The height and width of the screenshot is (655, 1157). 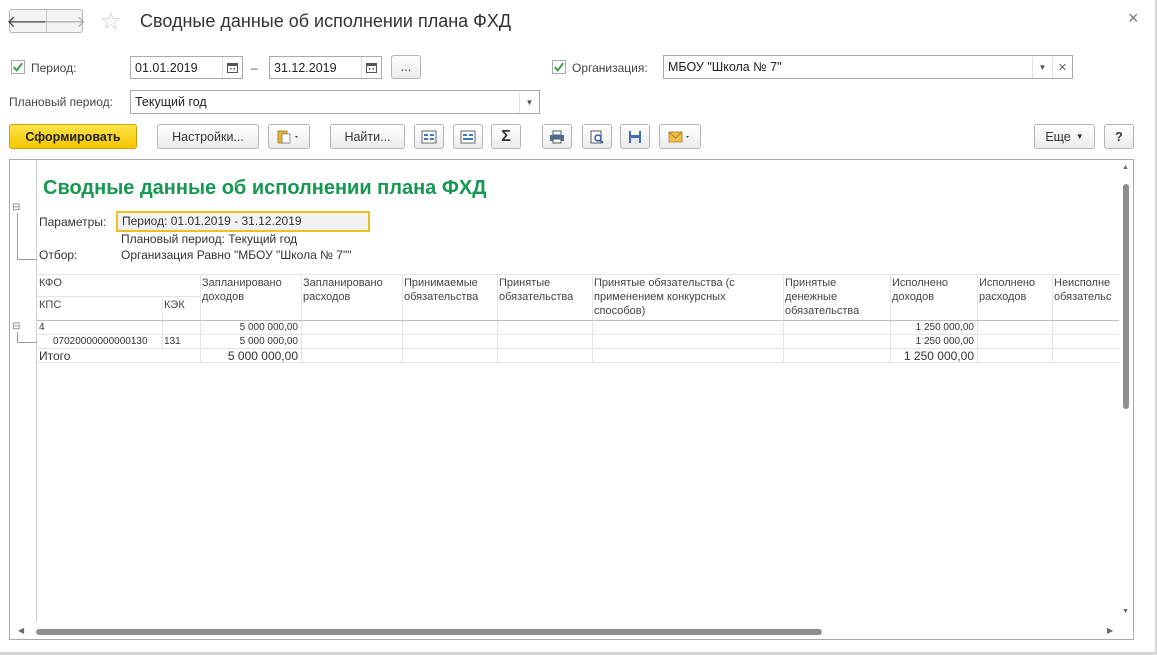 What do you see at coordinates (429, 632) in the screenshot?
I see `horizontal-scroll-thumb` at bounding box center [429, 632].